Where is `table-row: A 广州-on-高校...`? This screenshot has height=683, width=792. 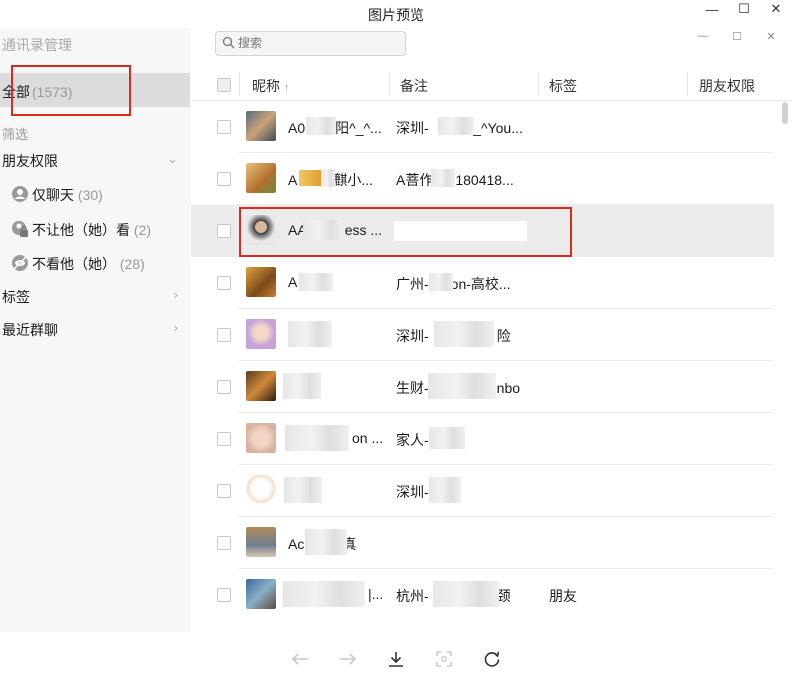
table-row: A 广州-on-高校... is located at coordinates (482, 283).